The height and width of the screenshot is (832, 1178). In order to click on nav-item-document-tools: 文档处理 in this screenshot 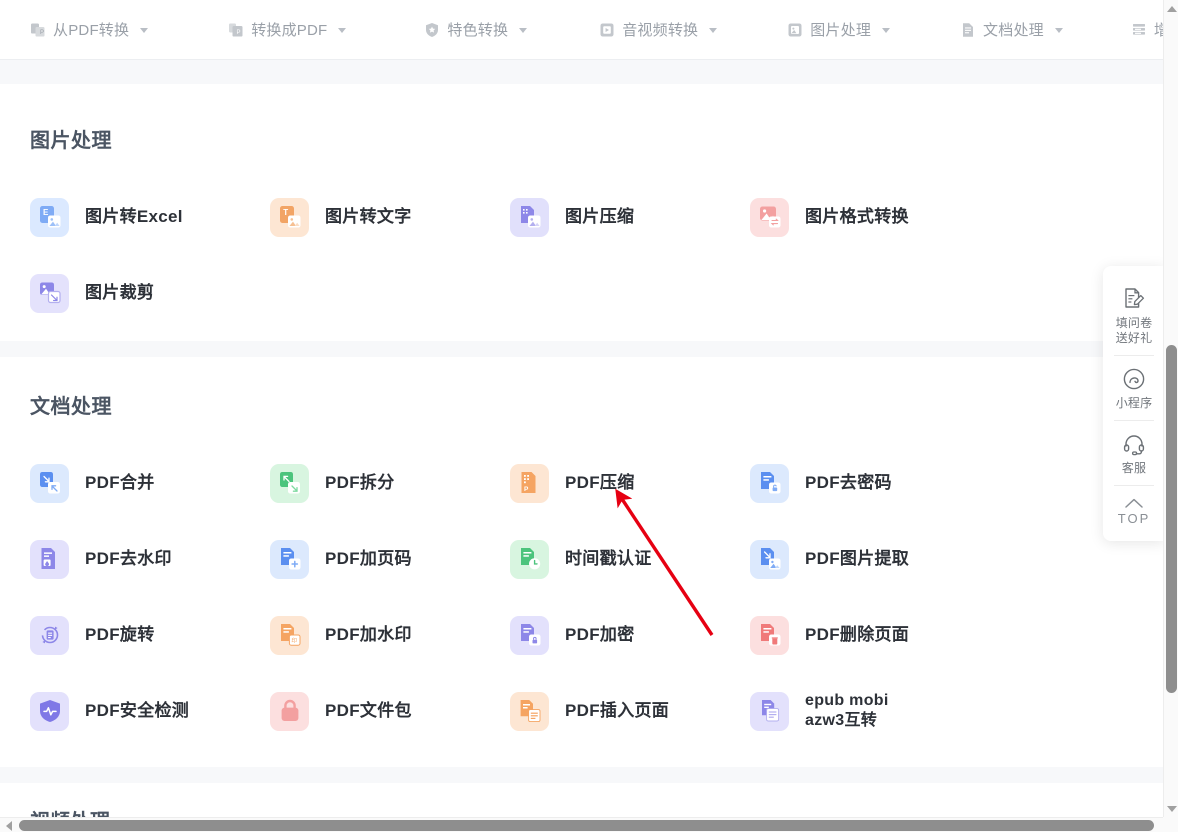, I will do `click(1011, 29)`.